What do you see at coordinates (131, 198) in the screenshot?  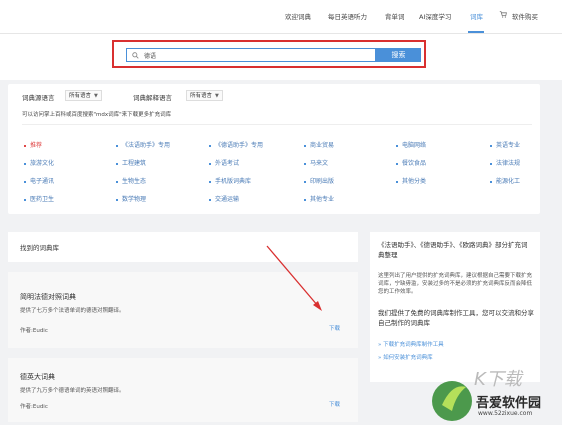 I see `category-link: 数学物理` at bounding box center [131, 198].